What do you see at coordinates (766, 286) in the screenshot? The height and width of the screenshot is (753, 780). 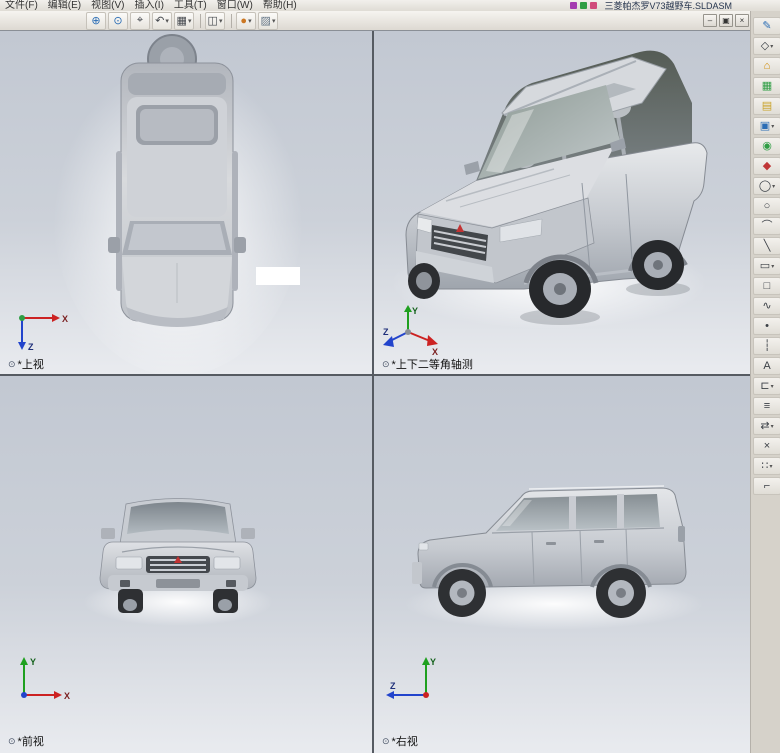 I see `polygon-icon: □` at bounding box center [766, 286].